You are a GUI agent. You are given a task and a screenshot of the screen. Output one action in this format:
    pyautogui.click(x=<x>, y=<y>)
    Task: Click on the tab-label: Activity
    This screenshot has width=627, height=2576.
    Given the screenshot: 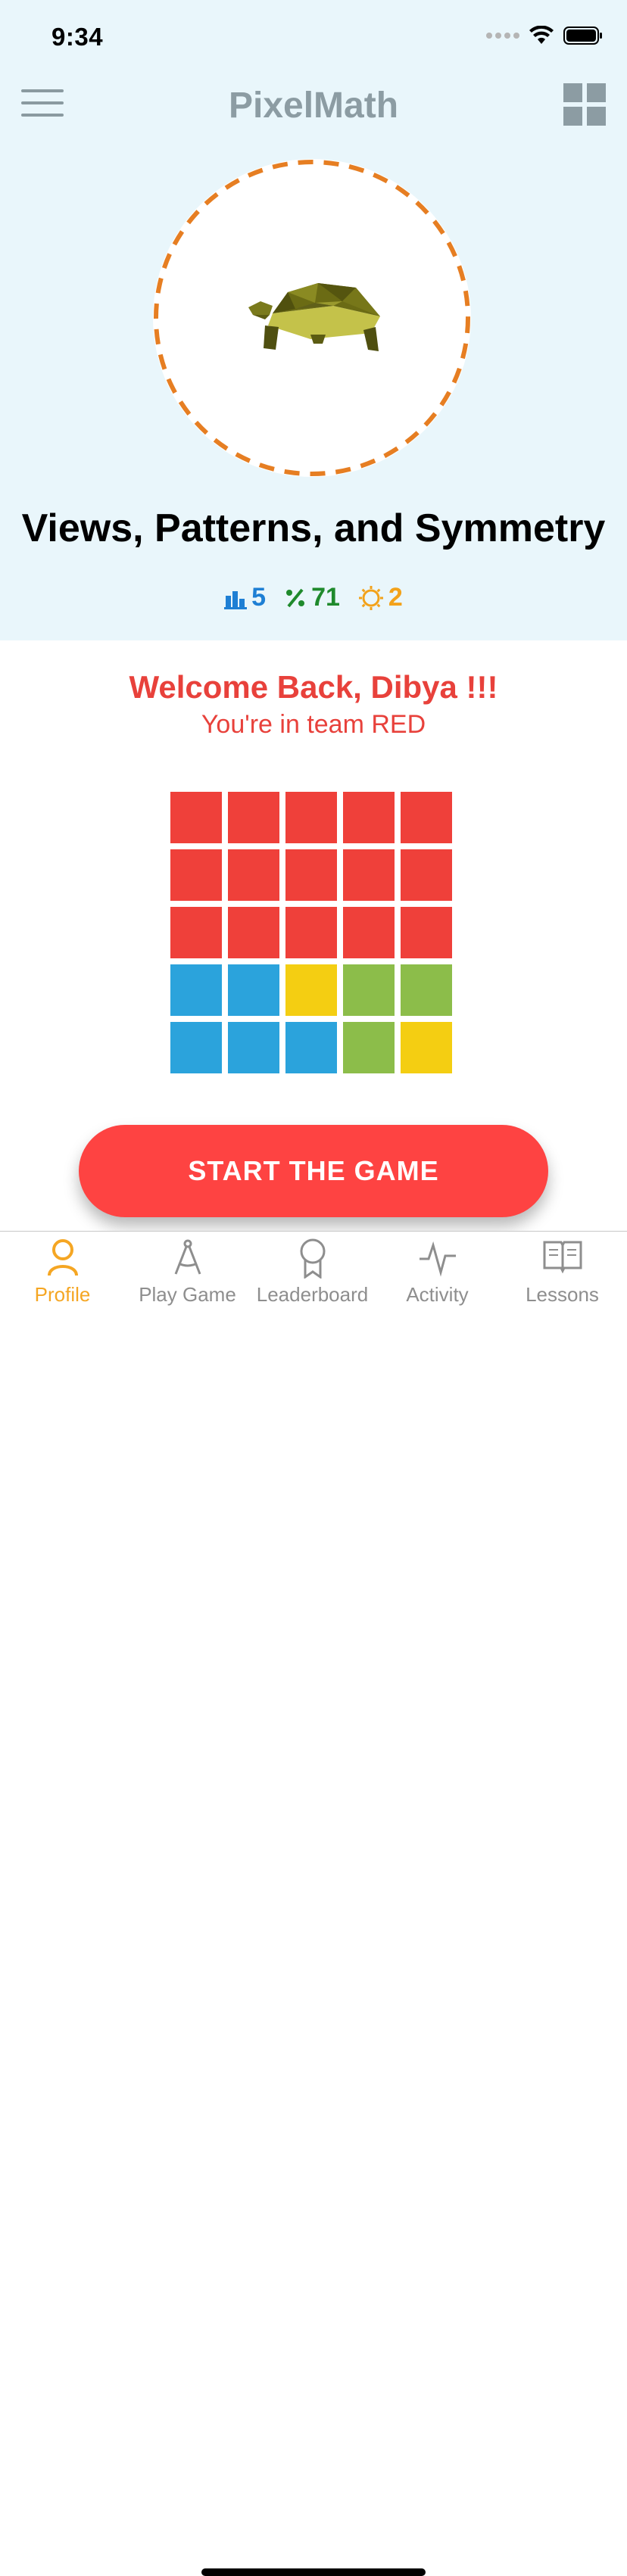 What is the action you would take?
    pyautogui.click(x=437, y=1294)
    